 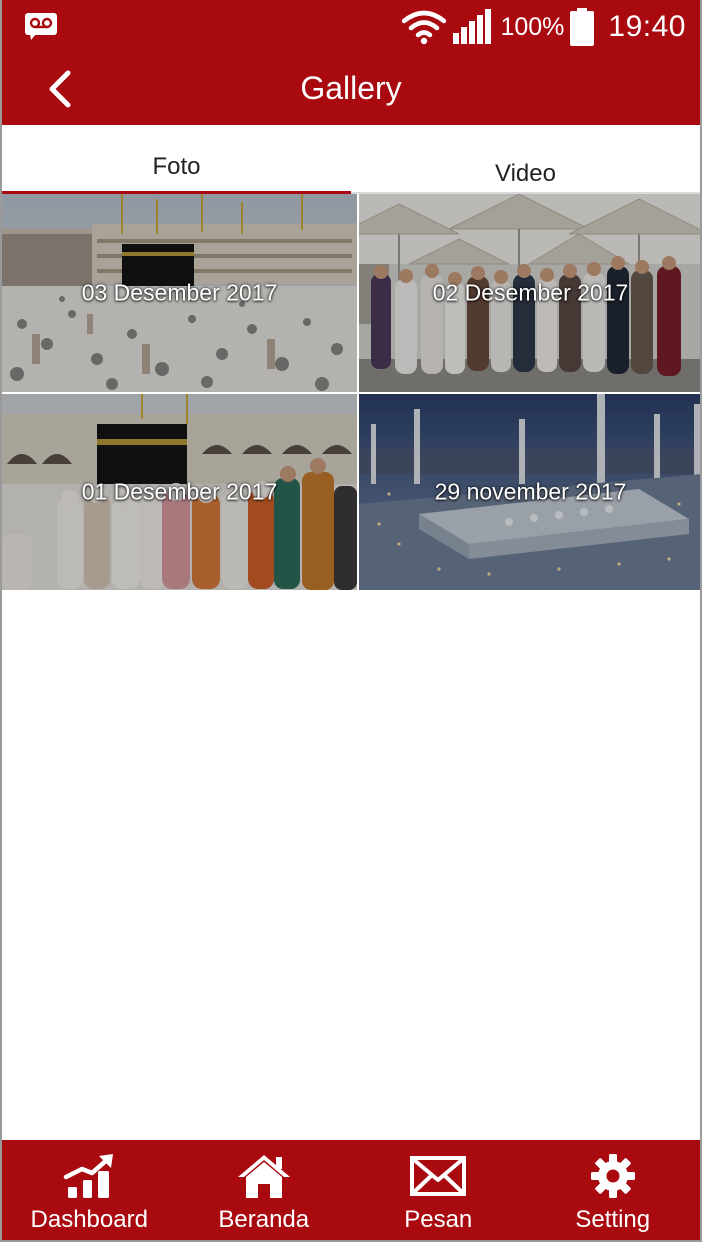 I want to click on wifi-icon, so click(x=424, y=27).